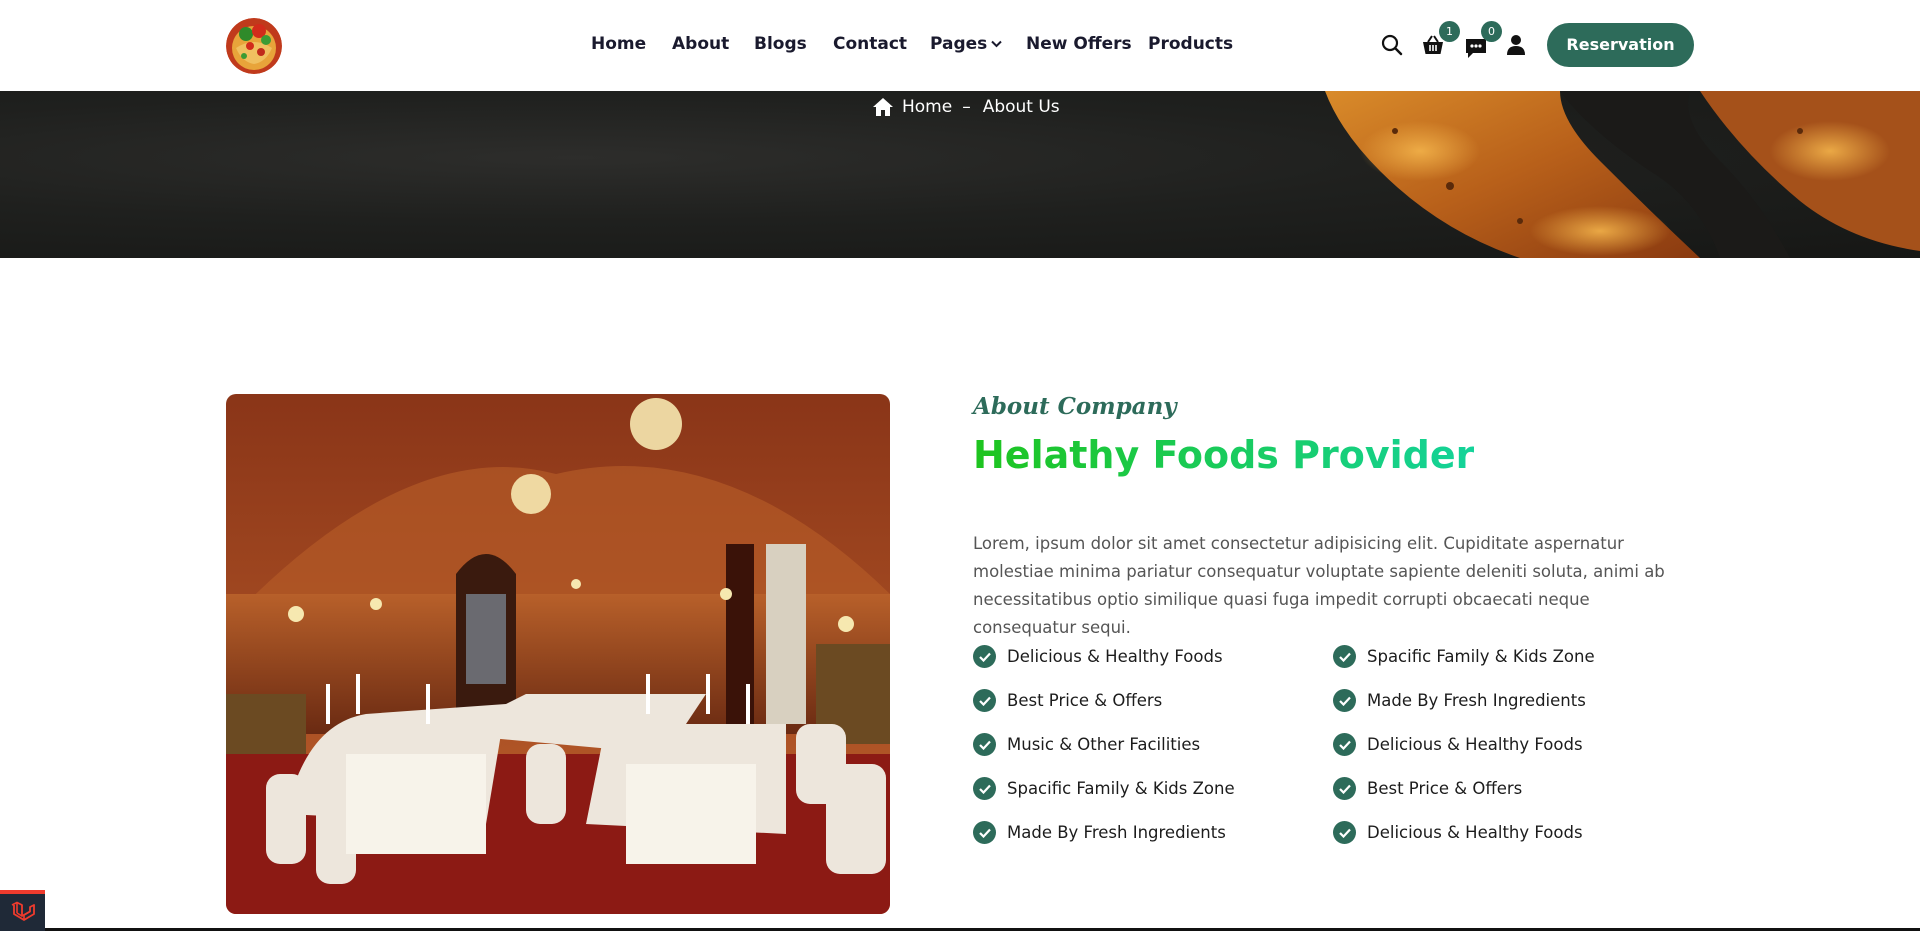 Image resolution: width=1920 pixels, height=931 pixels. I want to click on search-icon, so click(1392, 45).